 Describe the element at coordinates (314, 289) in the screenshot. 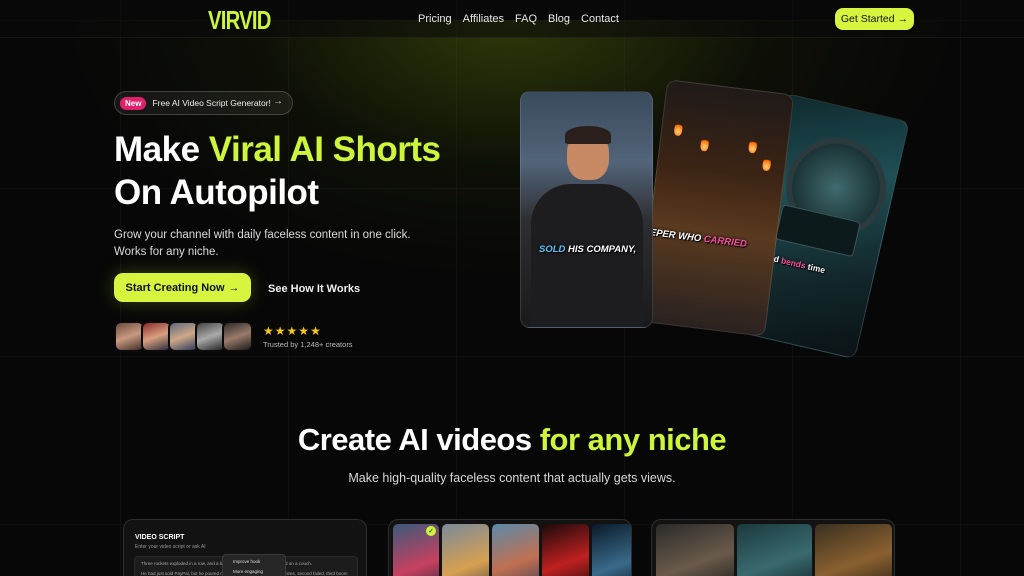

I see `see-how-it-works-link: See How It Works` at that location.